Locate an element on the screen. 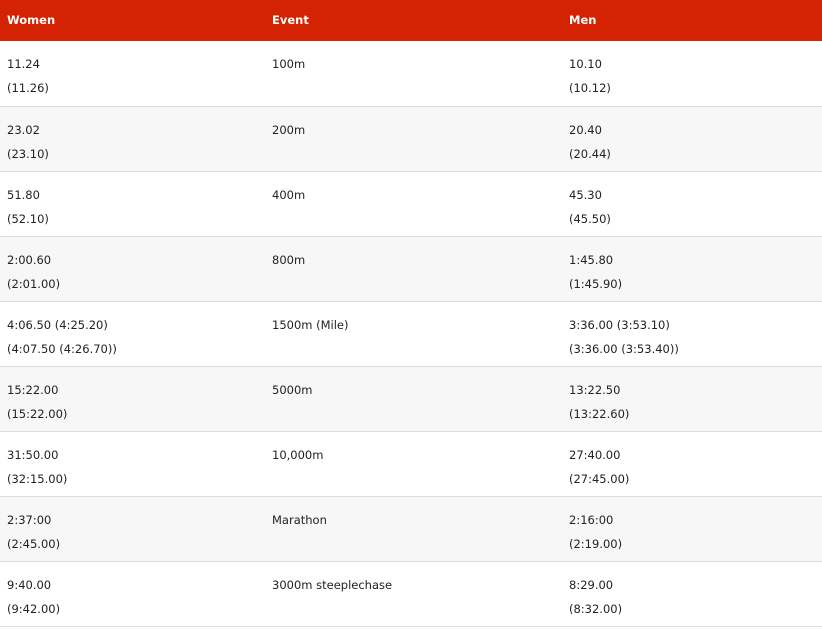  women-cell: 31:50.00 (32:15.00) is located at coordinates (132, 464).